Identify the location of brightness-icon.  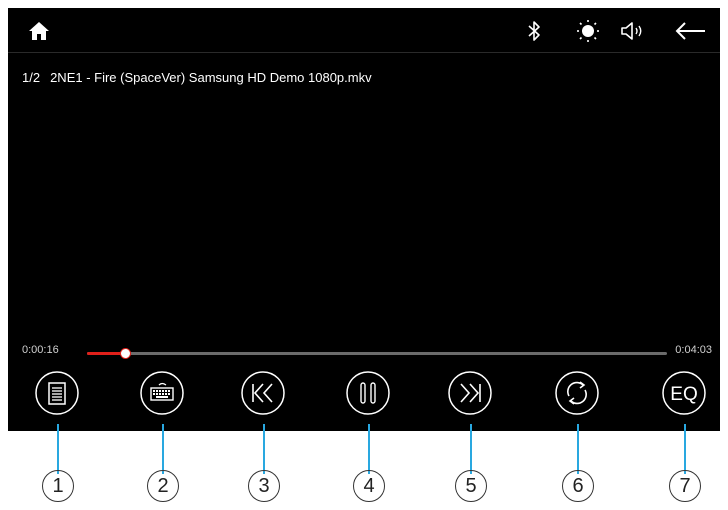
(588, 31).